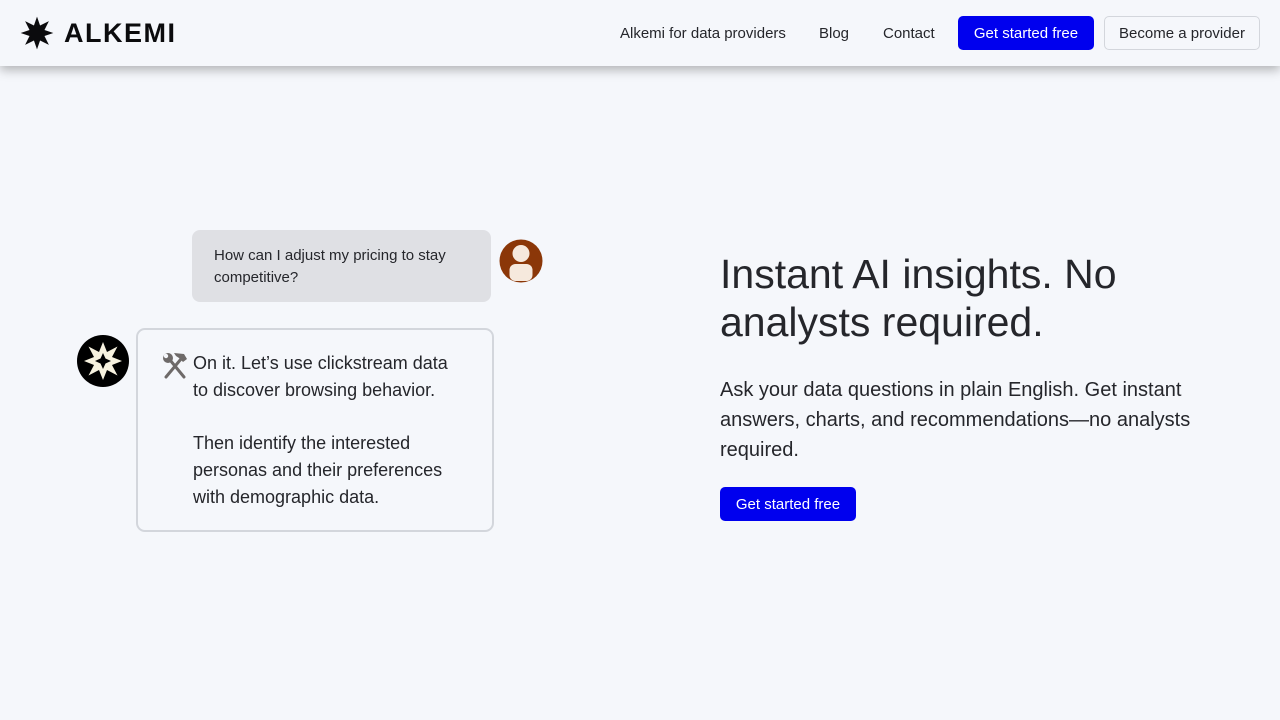 The image size is (1280, 720). I want to click on logo-link: ALKEMI, so click(98, 33).